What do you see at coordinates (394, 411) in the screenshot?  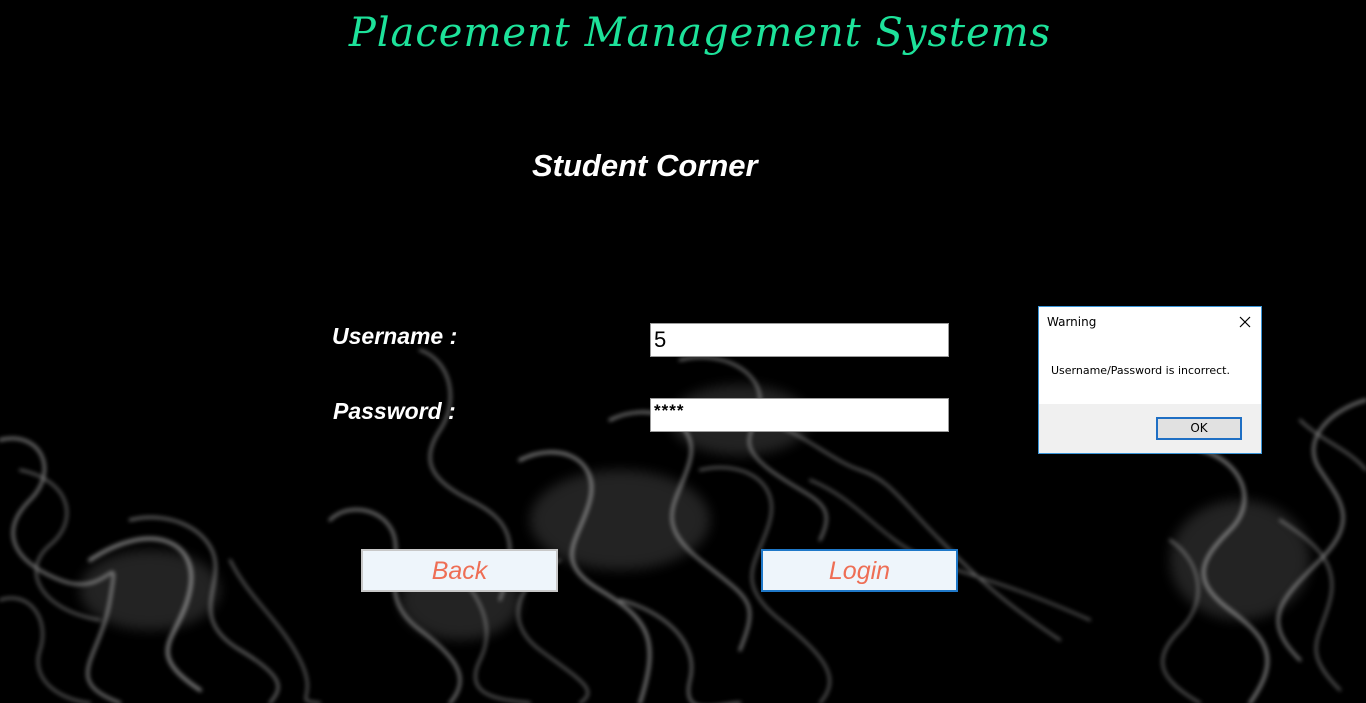 I see `password-label: Password :` at bounding box center [394, 411].